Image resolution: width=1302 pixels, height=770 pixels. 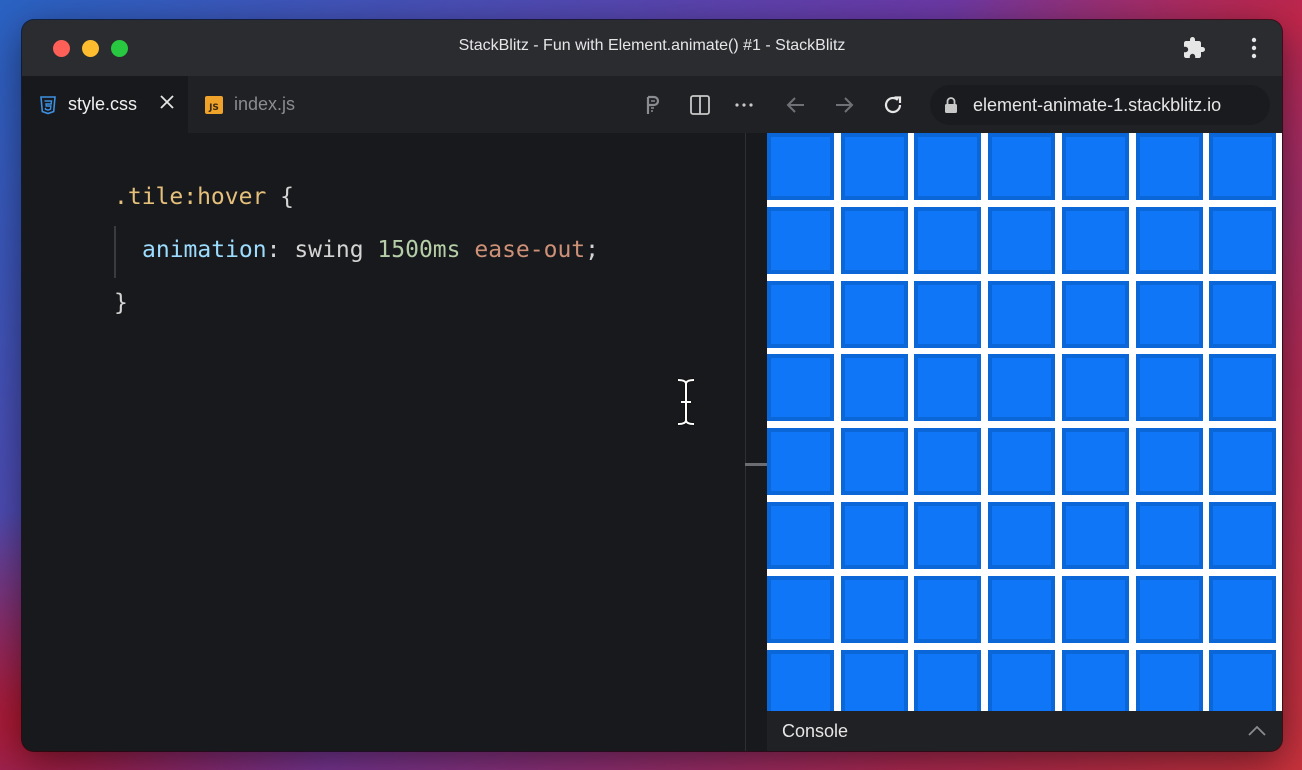 I want to click on pane-resize-handle, so click(x=756, y=464).